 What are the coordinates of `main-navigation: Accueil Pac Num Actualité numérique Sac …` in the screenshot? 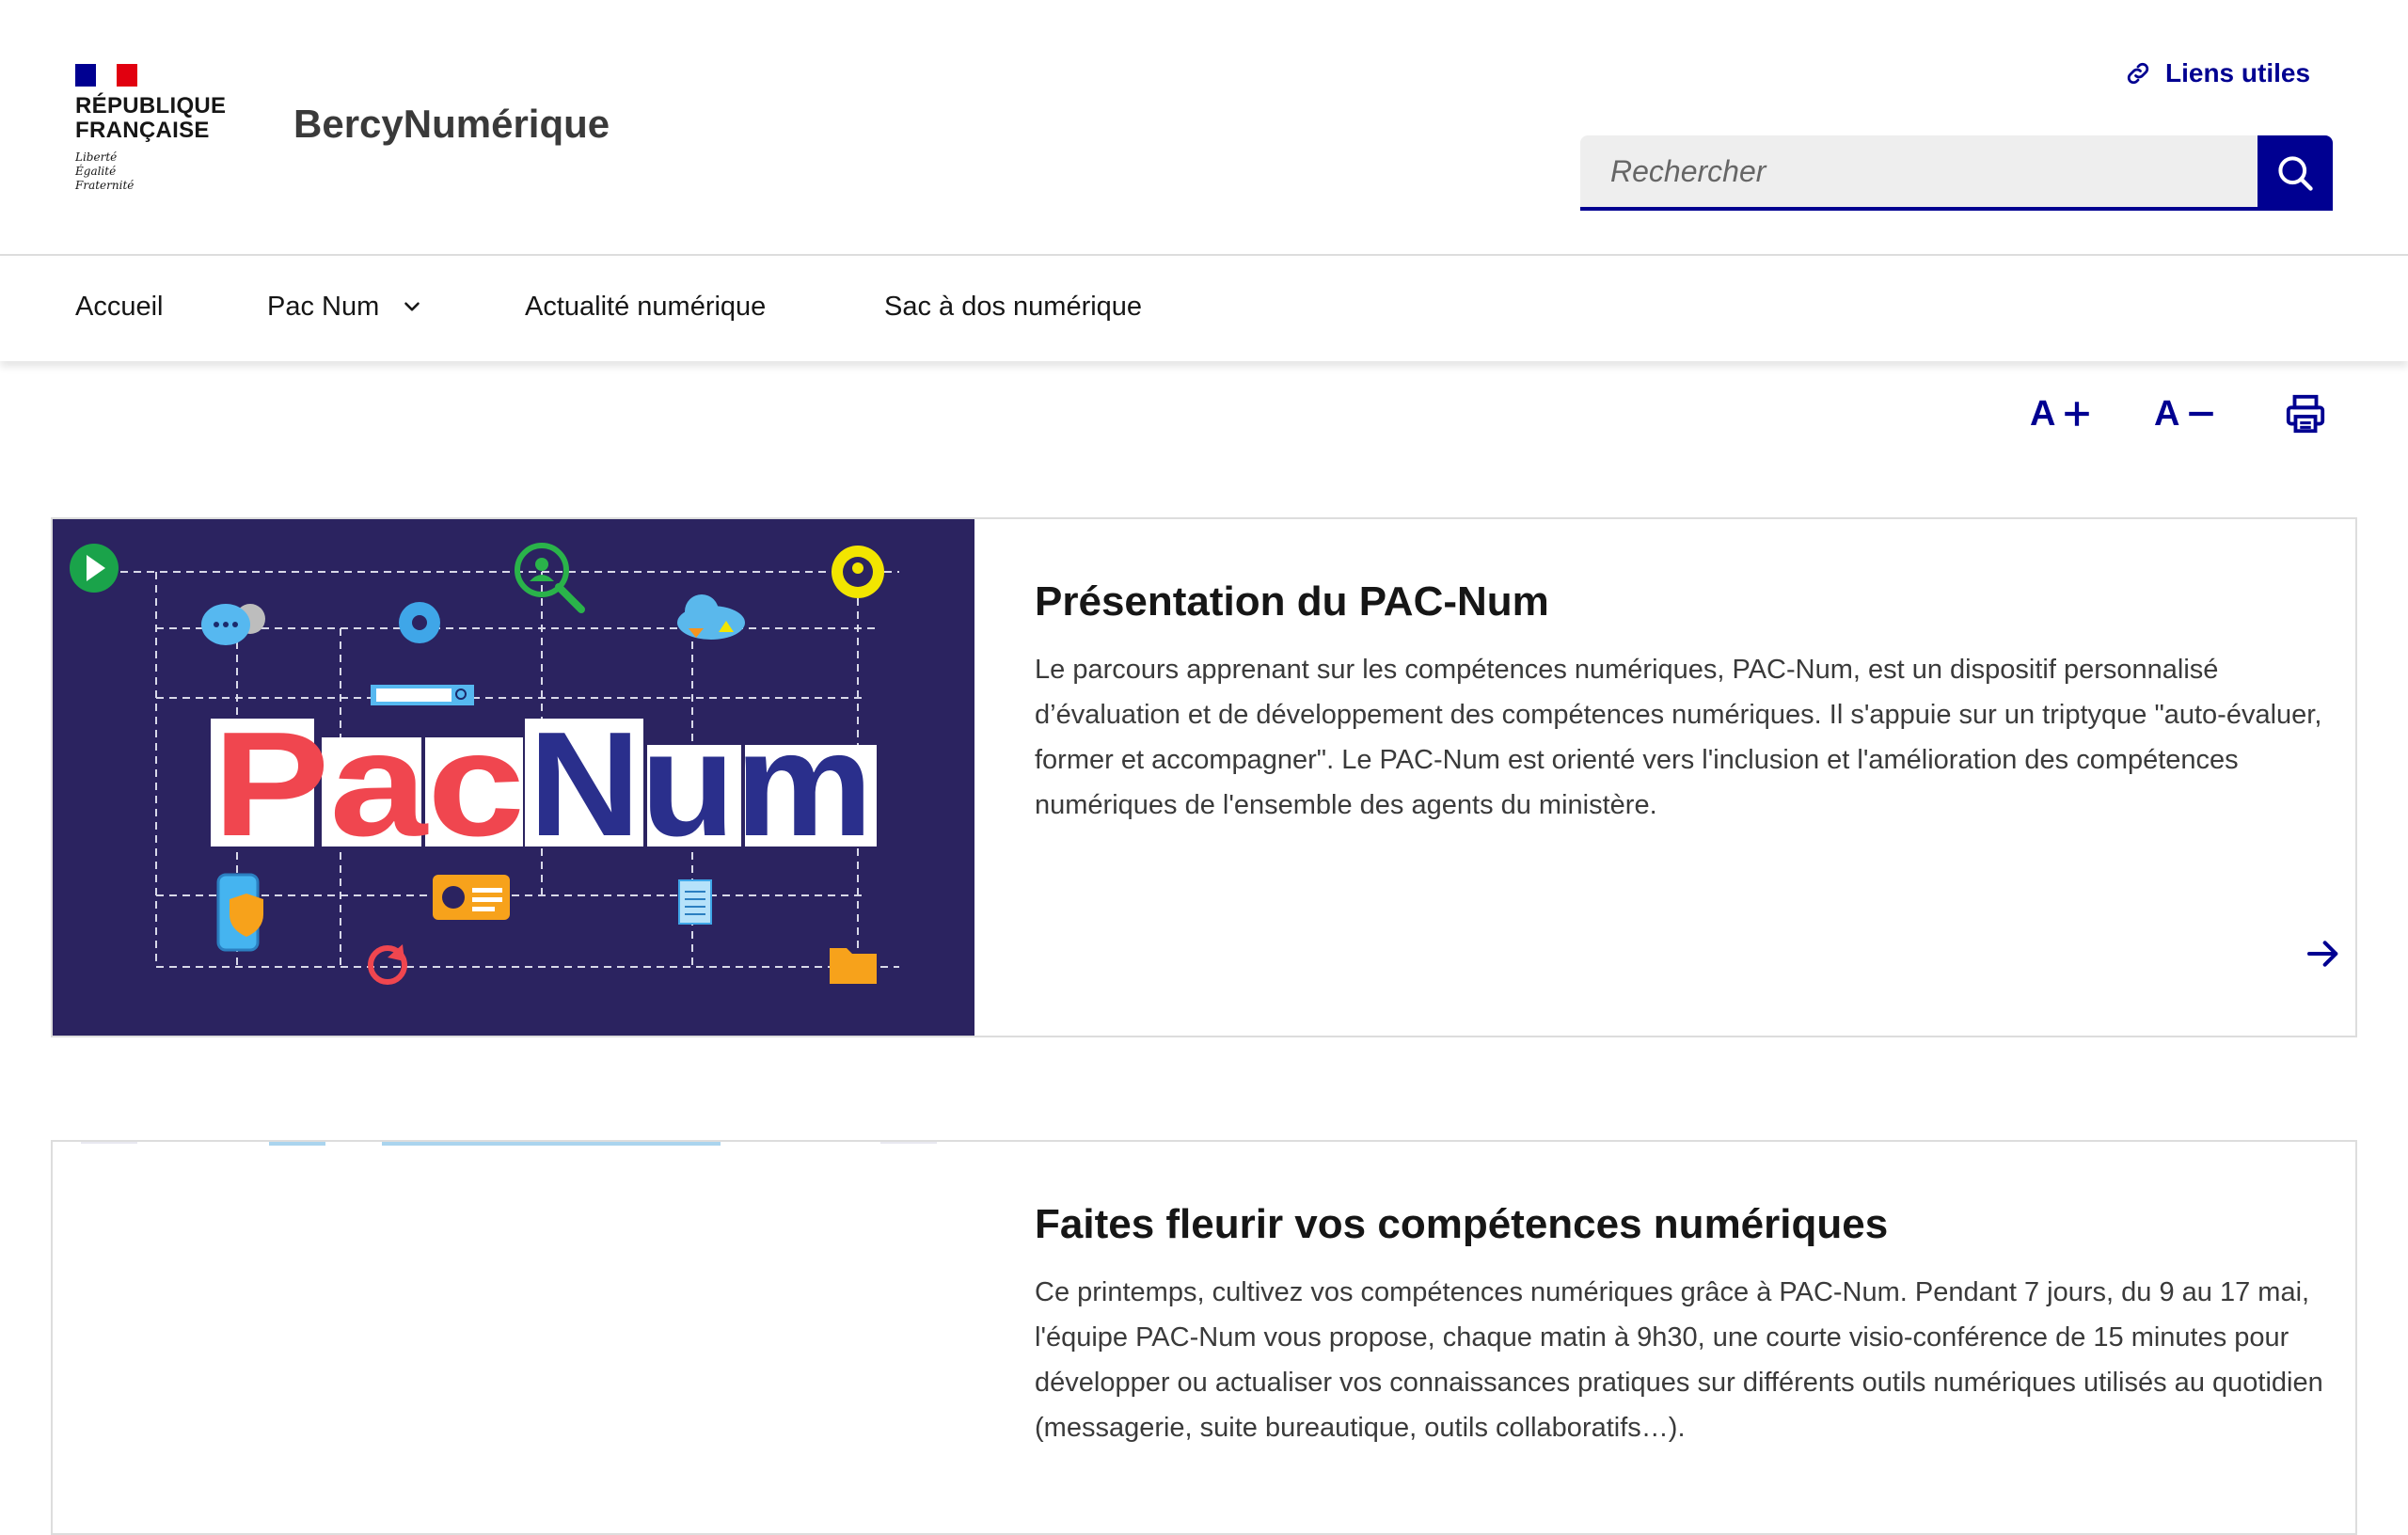 It's located at (1204, 309).